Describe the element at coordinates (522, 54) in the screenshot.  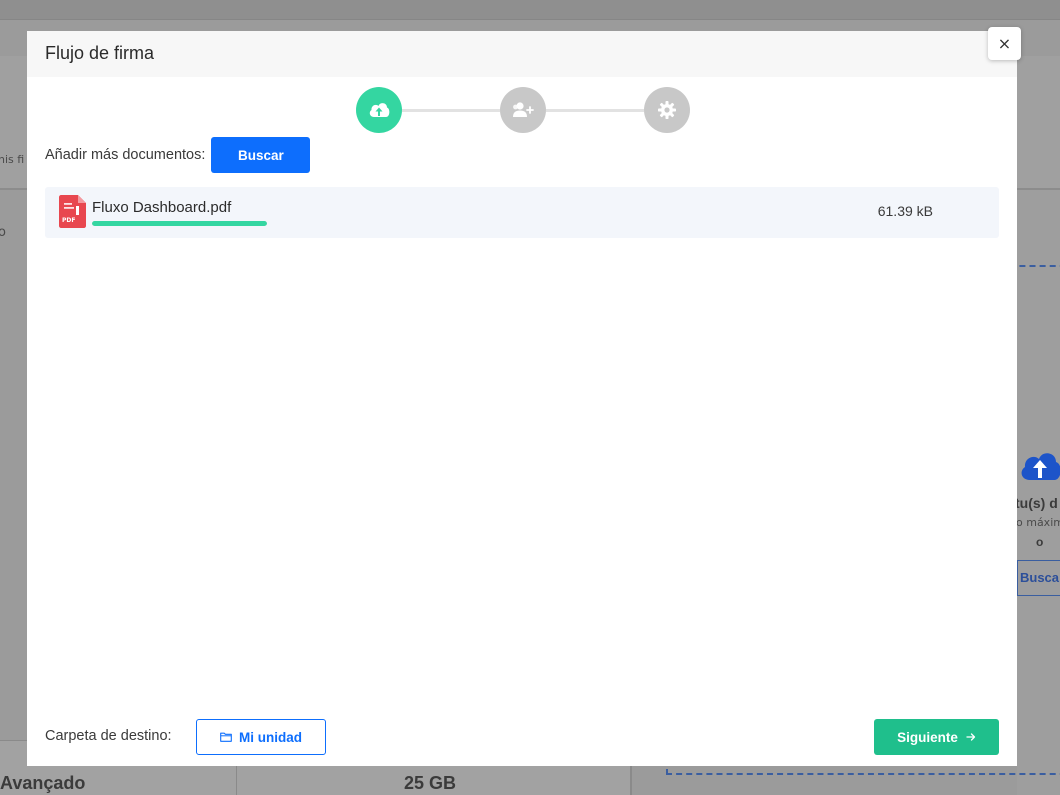
I see `modal-header: Flujo de firma` at that location.